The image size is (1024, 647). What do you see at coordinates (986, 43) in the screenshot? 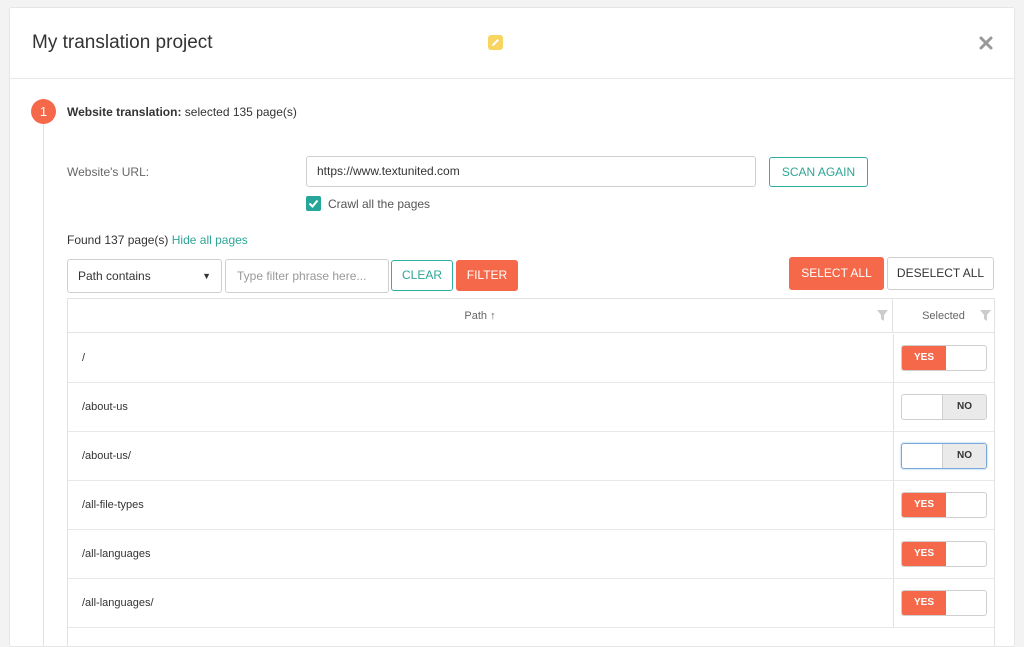
I see `close-icon` at bounding box center [986, 43].